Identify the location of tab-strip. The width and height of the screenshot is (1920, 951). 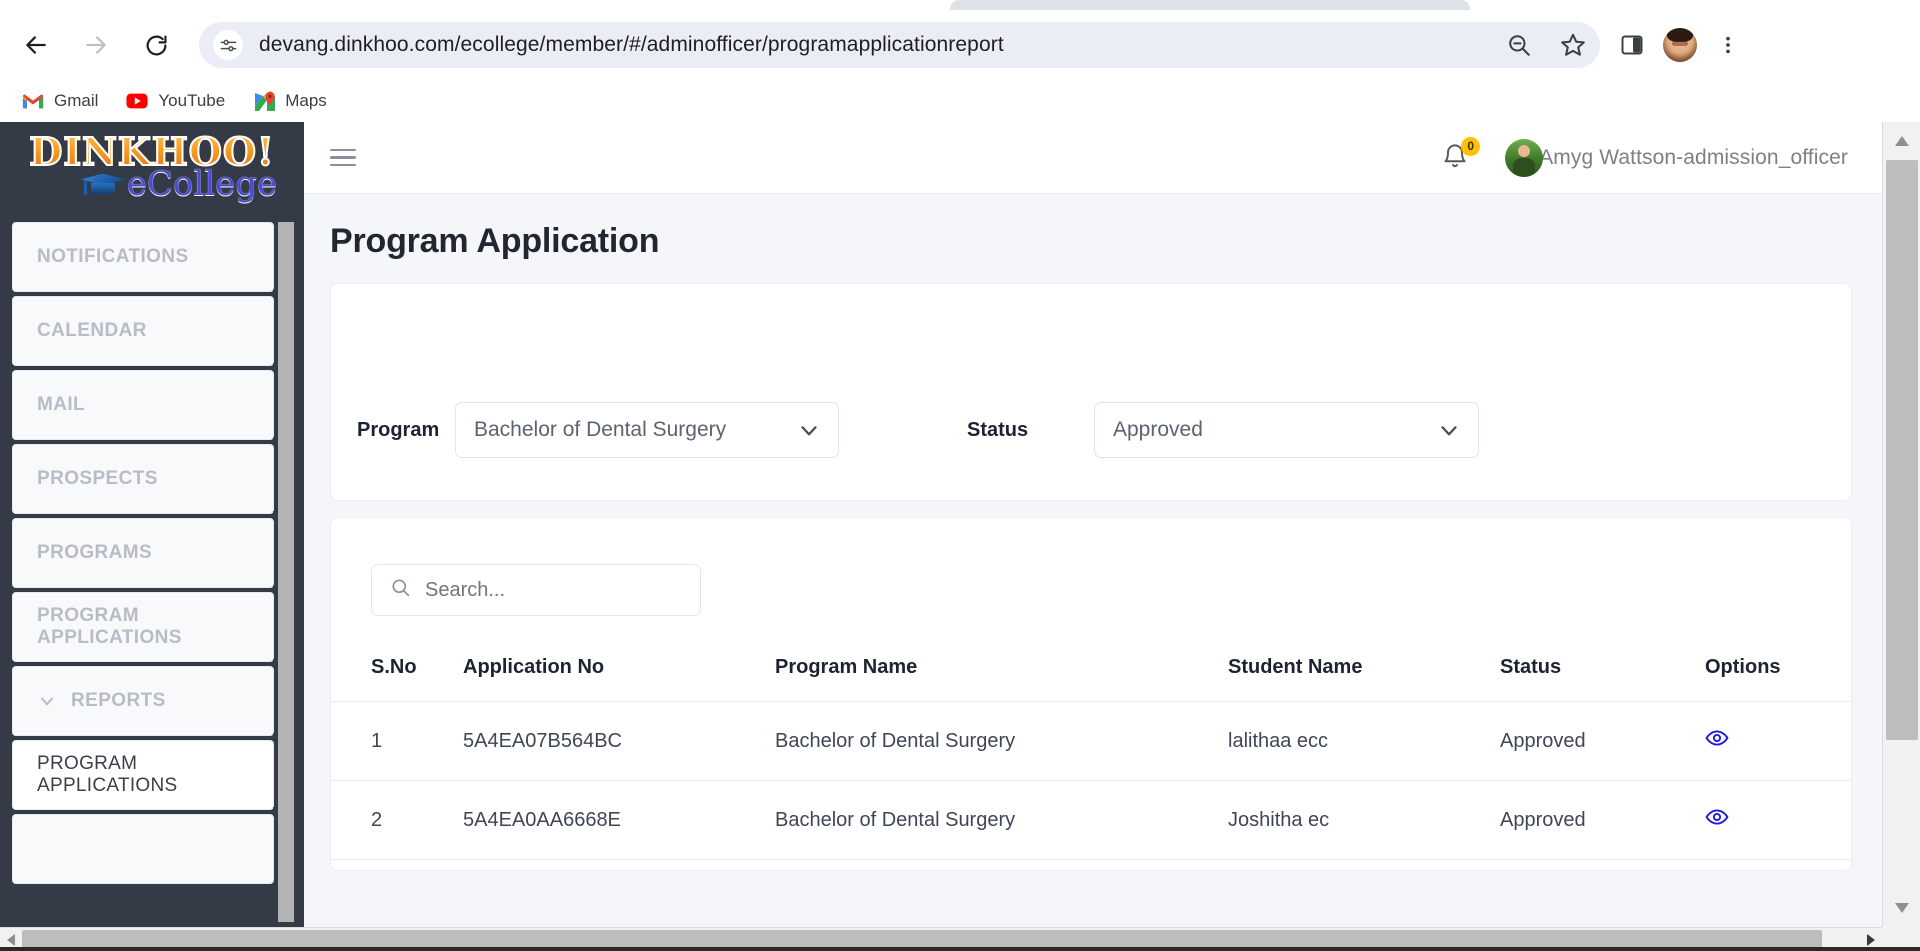
(960, 5).